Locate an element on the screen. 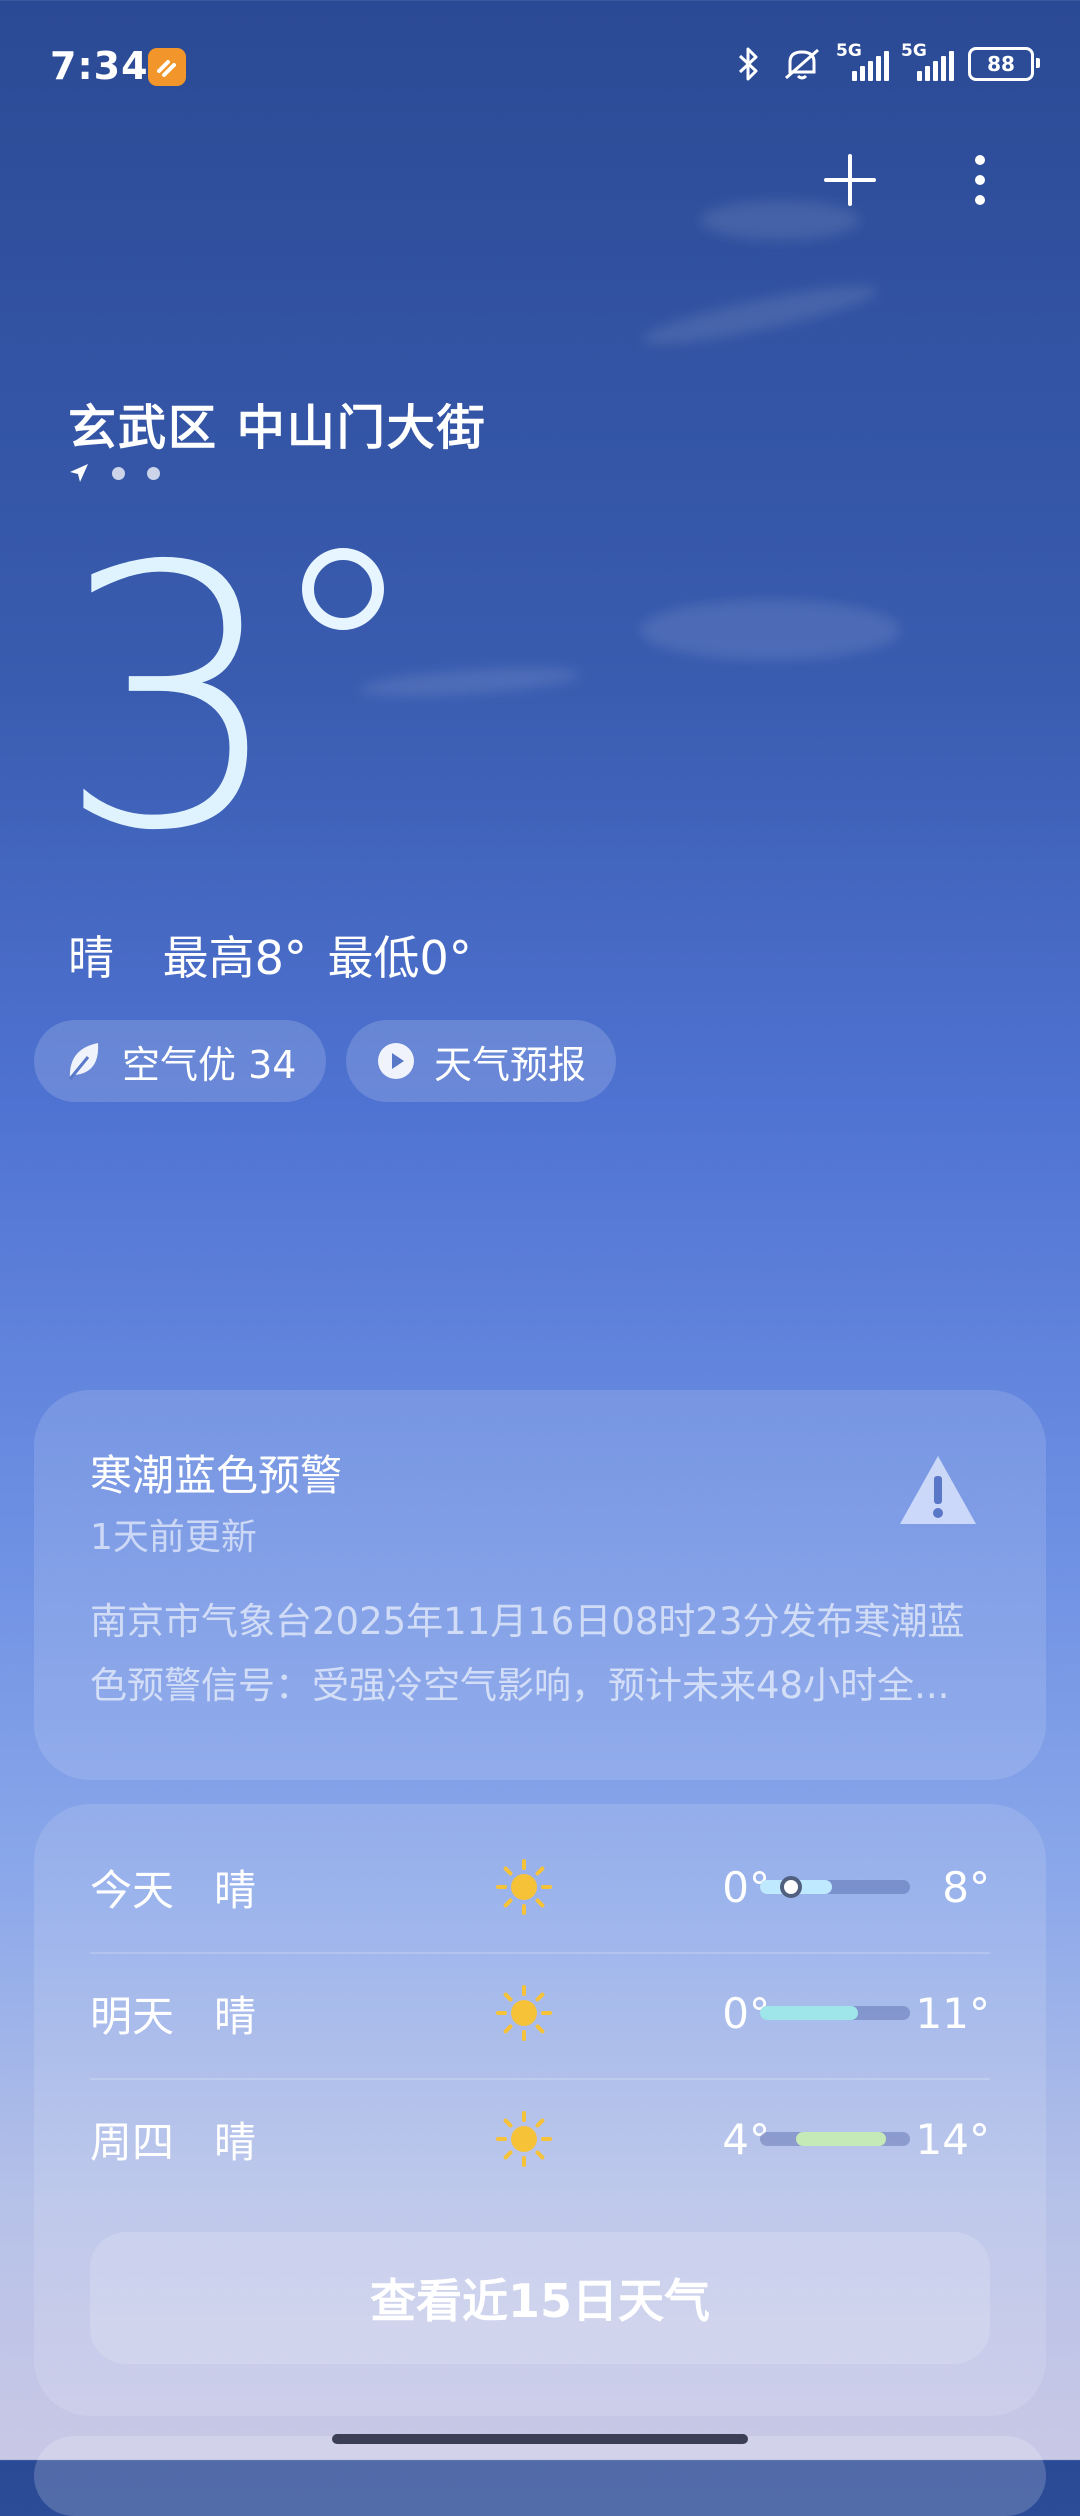 The height and width of the screenshot is (2516, 1080). air-quality-pill: 空气优 34 is located at coordinates (180, 1061).